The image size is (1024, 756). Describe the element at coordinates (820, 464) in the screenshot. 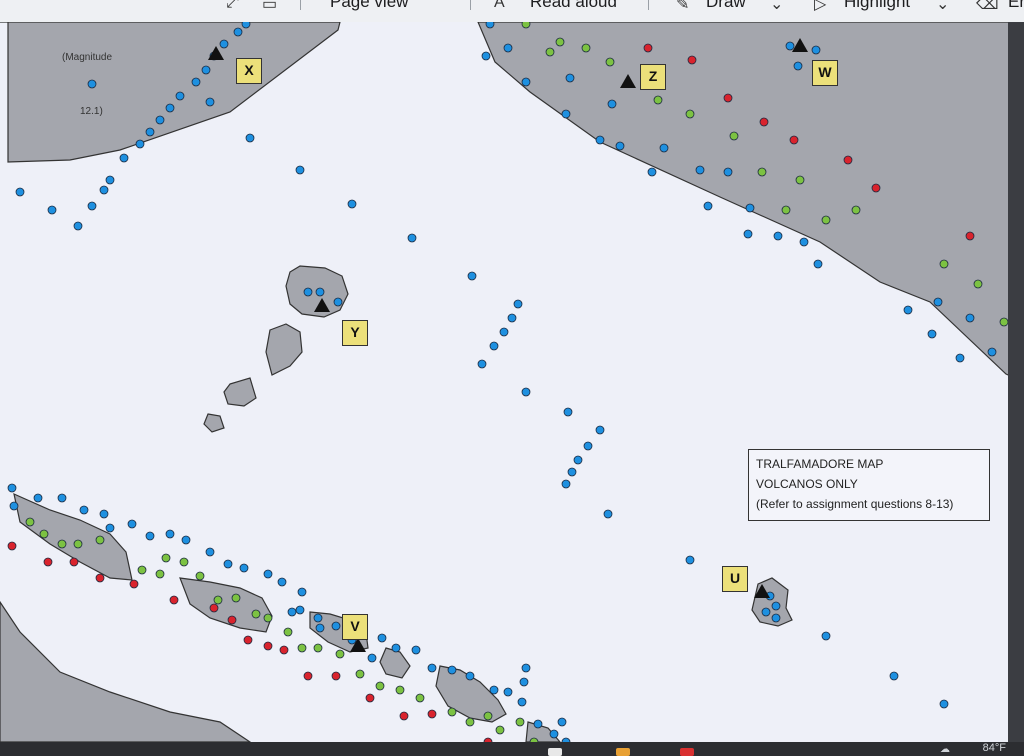

I see `map-title: TRALFAMADORE MAP` at that location.